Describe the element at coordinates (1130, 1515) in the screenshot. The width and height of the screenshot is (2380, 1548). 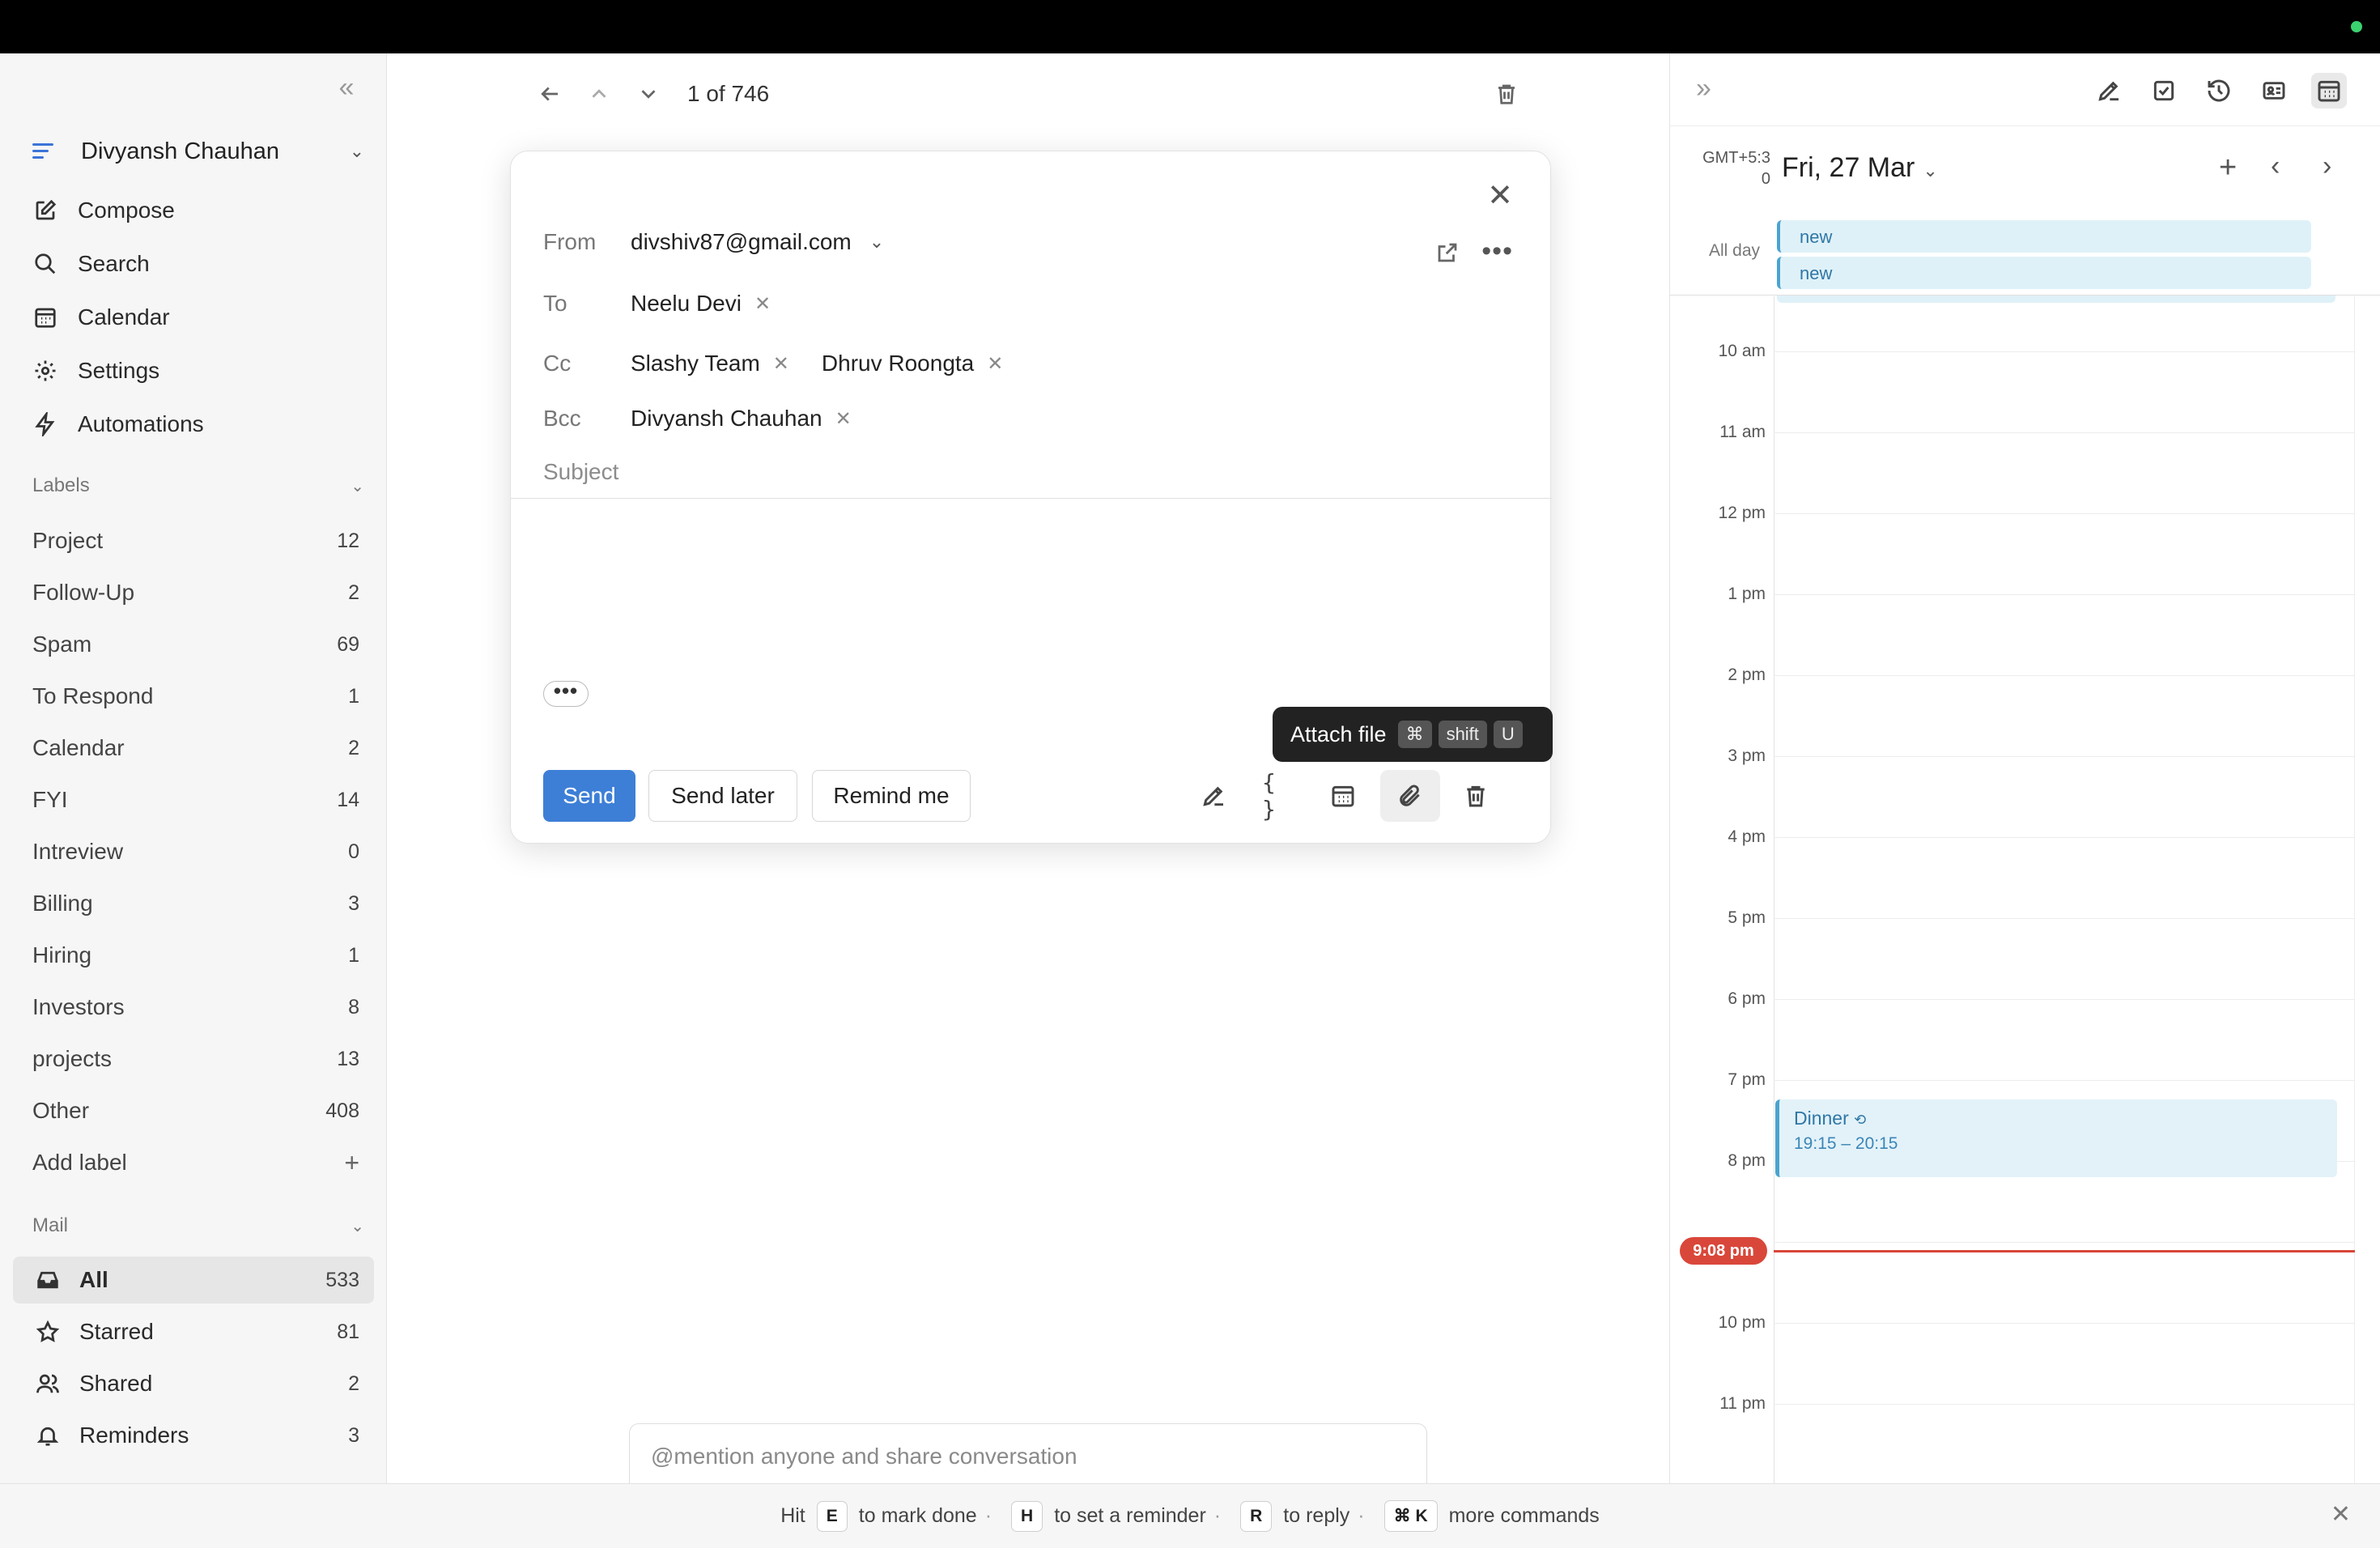
I see `hint-text: to set a reminder` at that location.